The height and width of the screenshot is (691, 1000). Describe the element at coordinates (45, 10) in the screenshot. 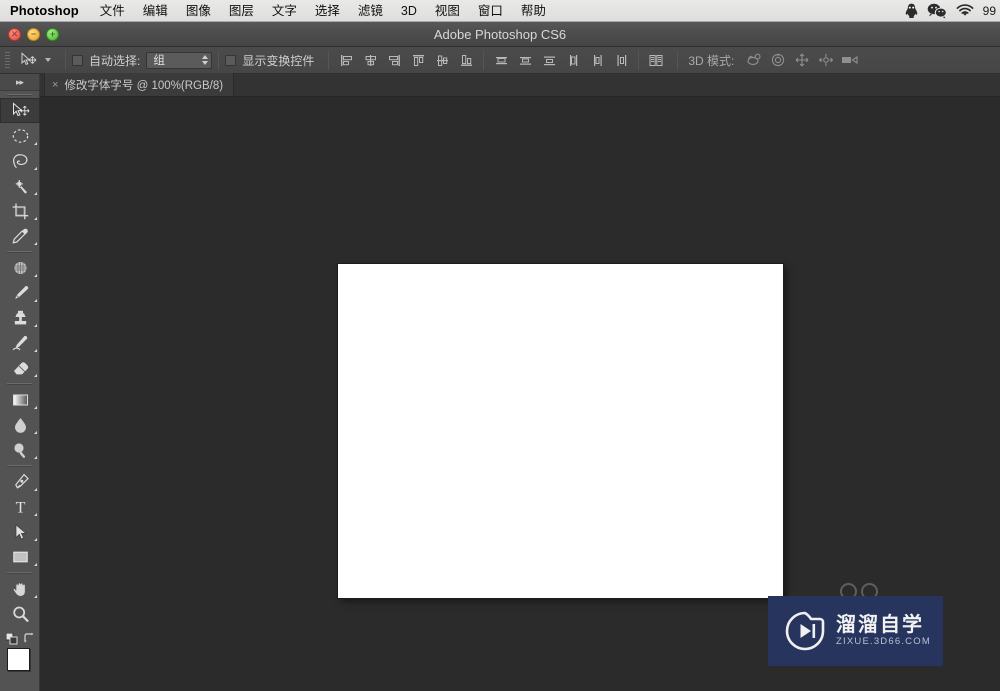

I see `menu-app-name: Photoshop` at that location.